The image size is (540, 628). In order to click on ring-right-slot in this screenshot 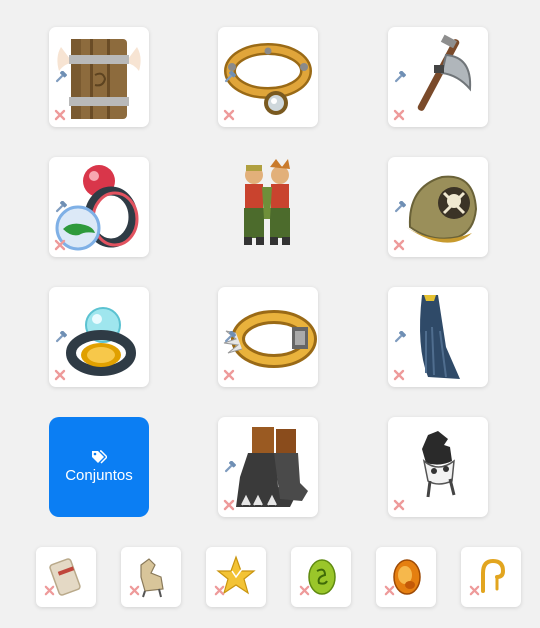, I will do `click(99, 337)`.